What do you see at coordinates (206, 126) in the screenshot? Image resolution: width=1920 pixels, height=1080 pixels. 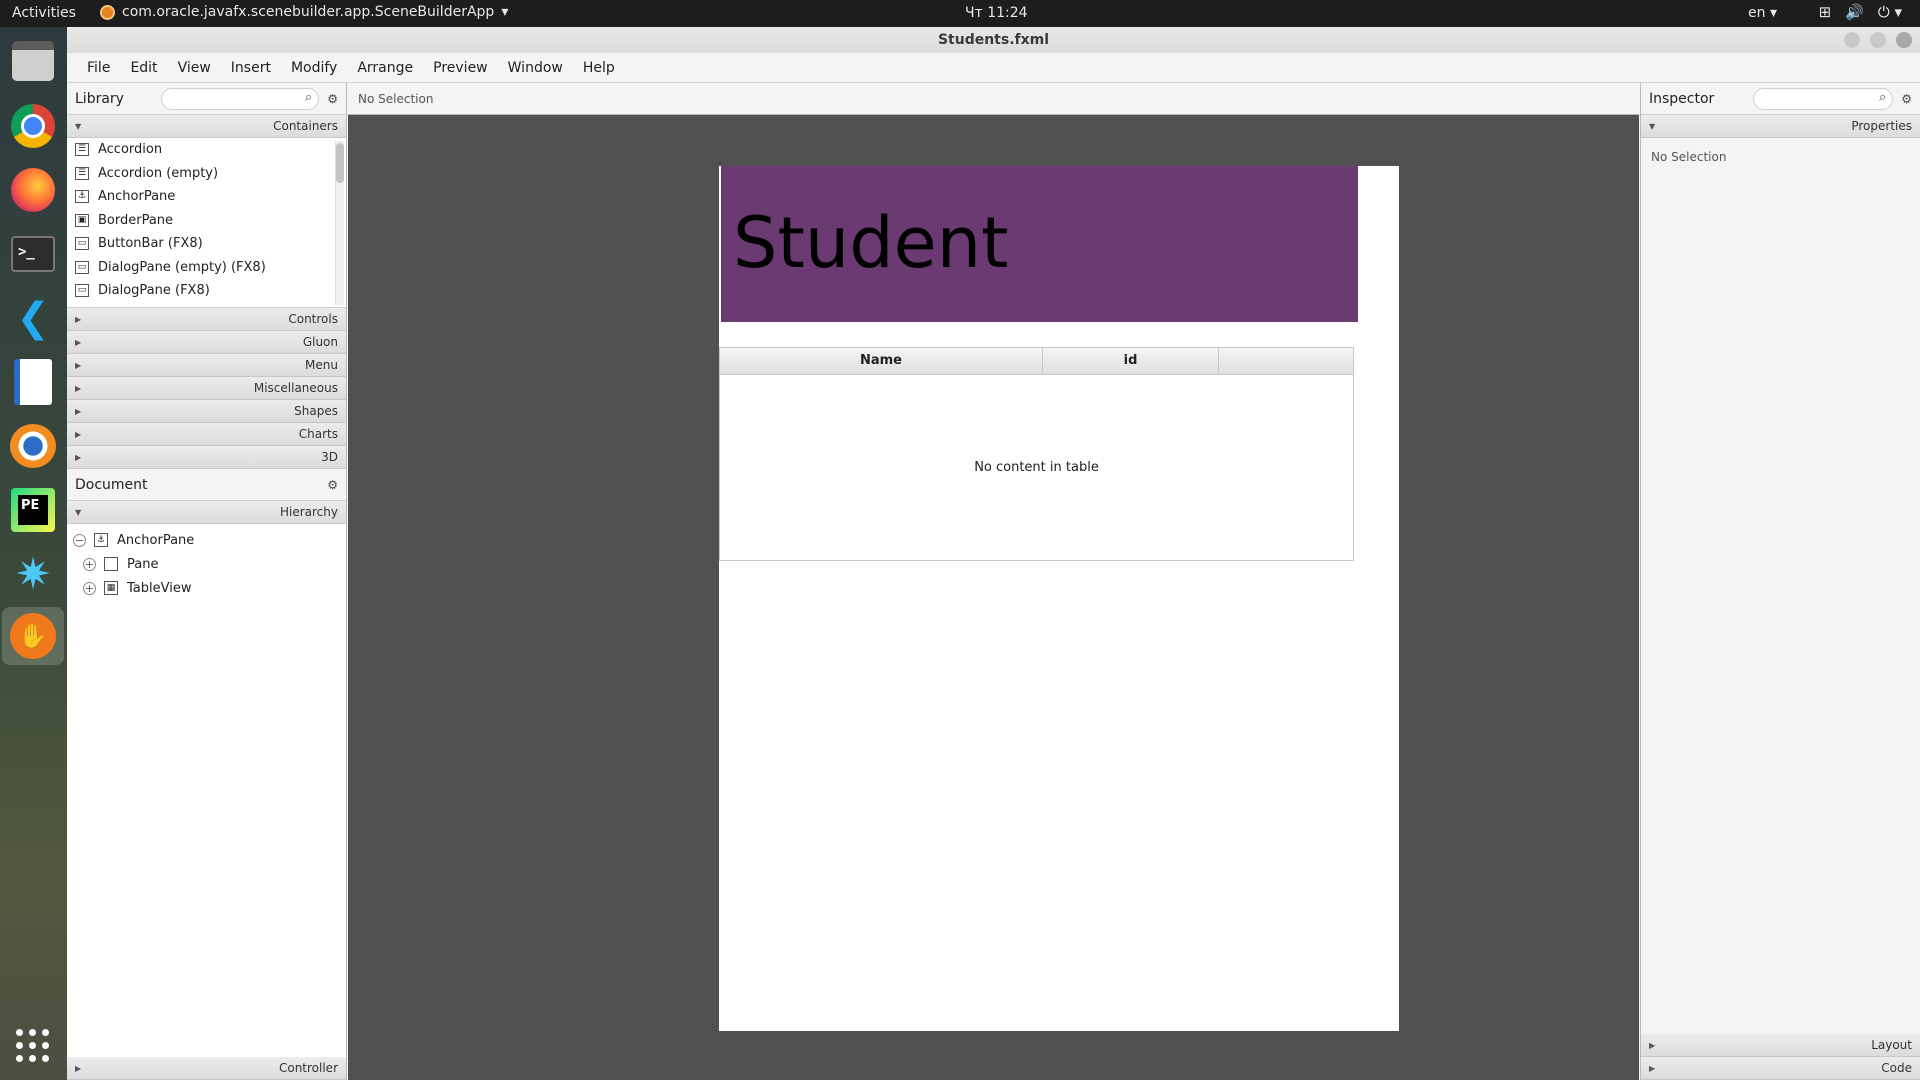 I see `section-containers: ▼ Containers` at bounding box center [206, 126].